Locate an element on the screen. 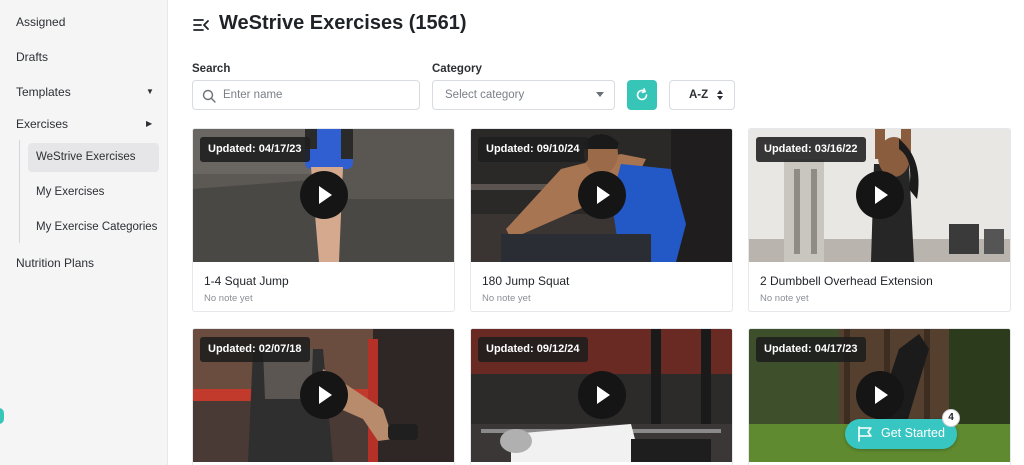 Image resolution: width=1024 pixels, height=465 pixels. updated-badge: Updated: 02/07/18 is located at coordinates (255, 349).